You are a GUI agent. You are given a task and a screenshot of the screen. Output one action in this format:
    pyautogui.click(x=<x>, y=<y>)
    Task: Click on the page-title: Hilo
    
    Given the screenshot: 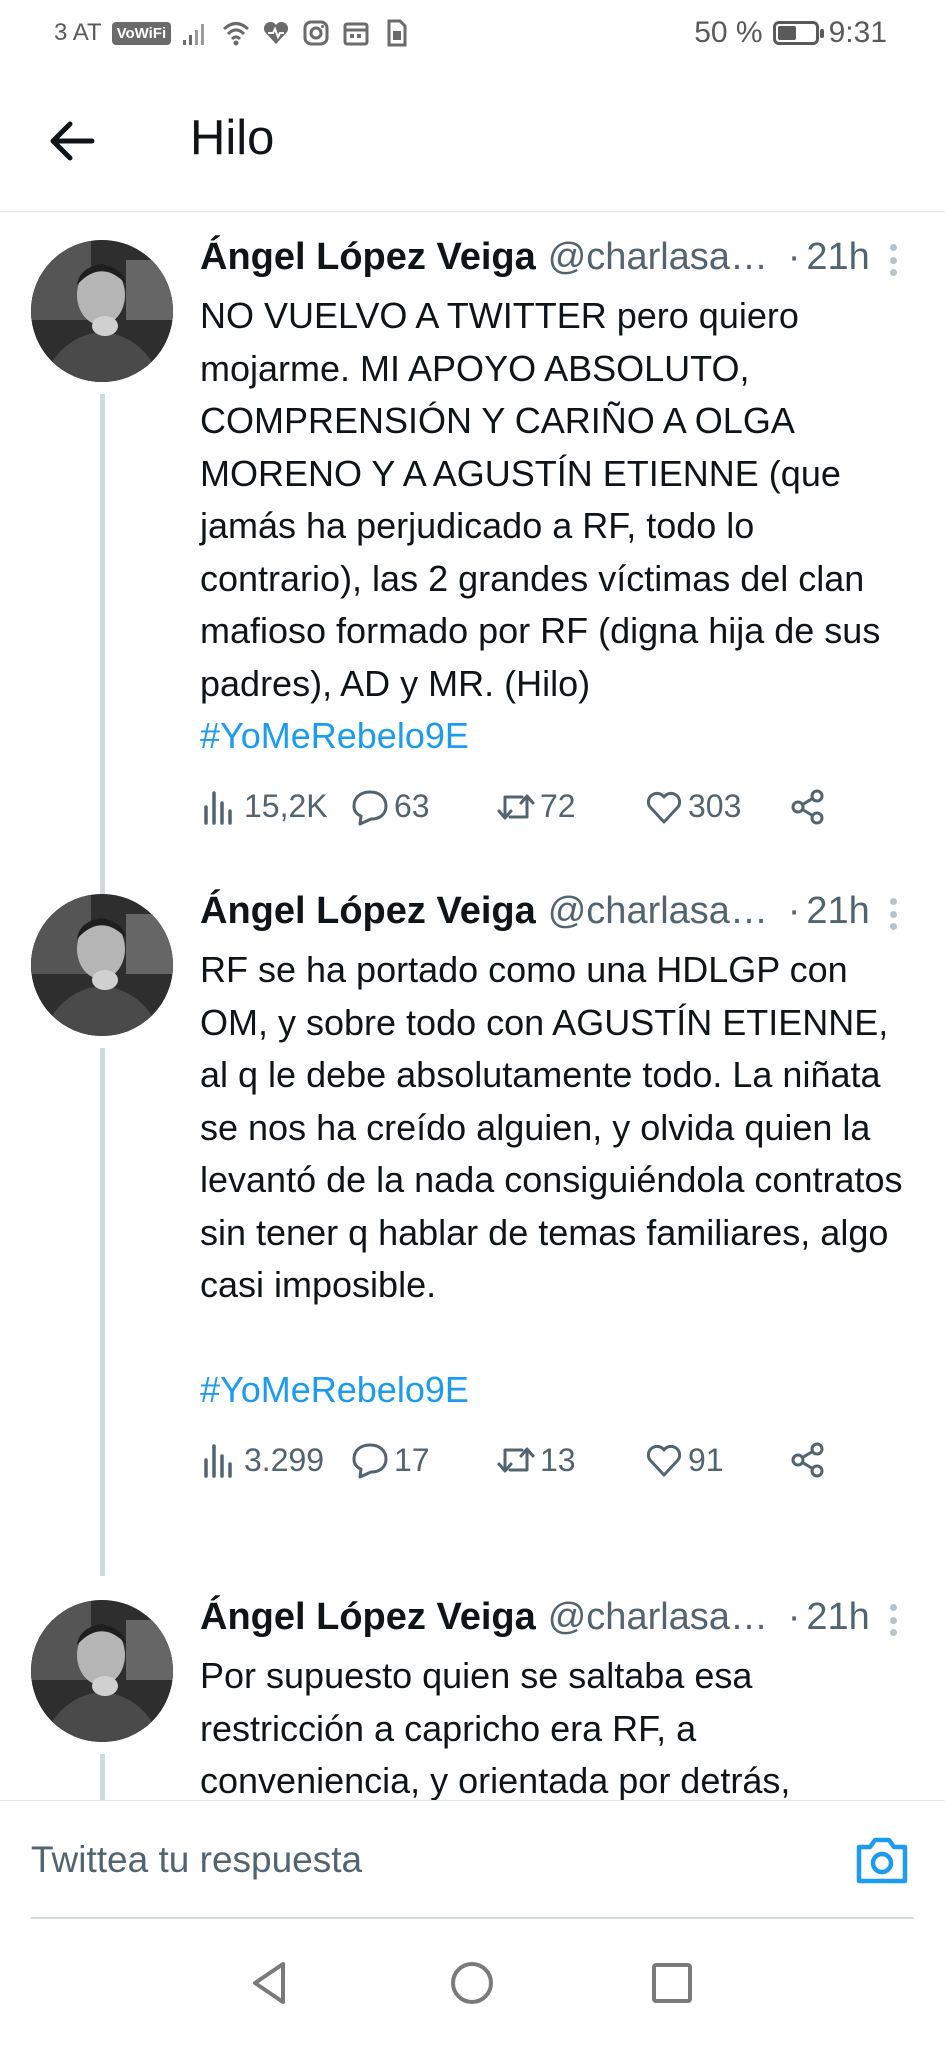 What is the action you would take?
    pyautogui.click(x=232, y=138)
    